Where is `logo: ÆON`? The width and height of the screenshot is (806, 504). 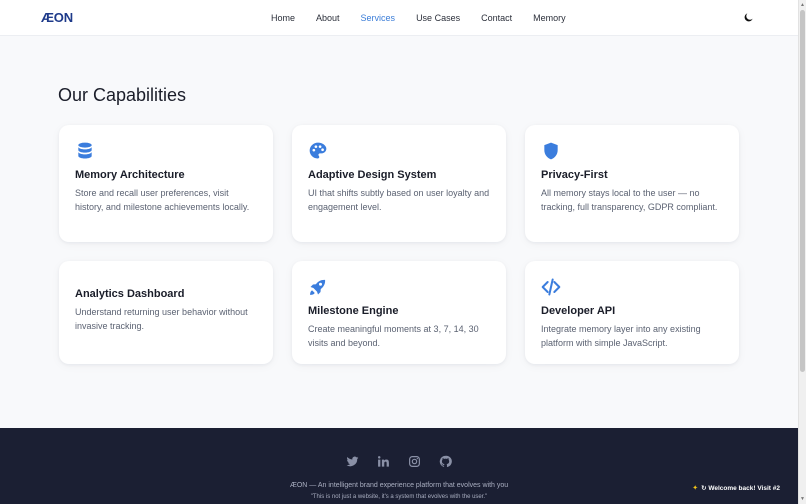 logo: ÆON is located at coordinates (57, 17).